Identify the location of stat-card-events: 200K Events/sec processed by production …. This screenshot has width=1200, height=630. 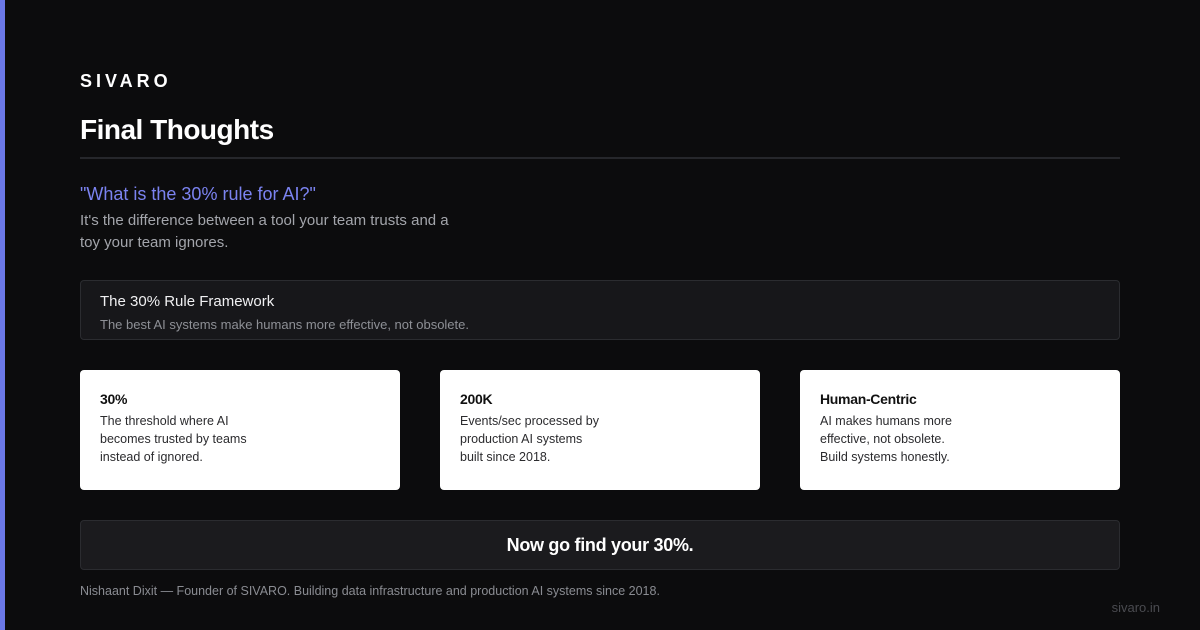
(600, 430).